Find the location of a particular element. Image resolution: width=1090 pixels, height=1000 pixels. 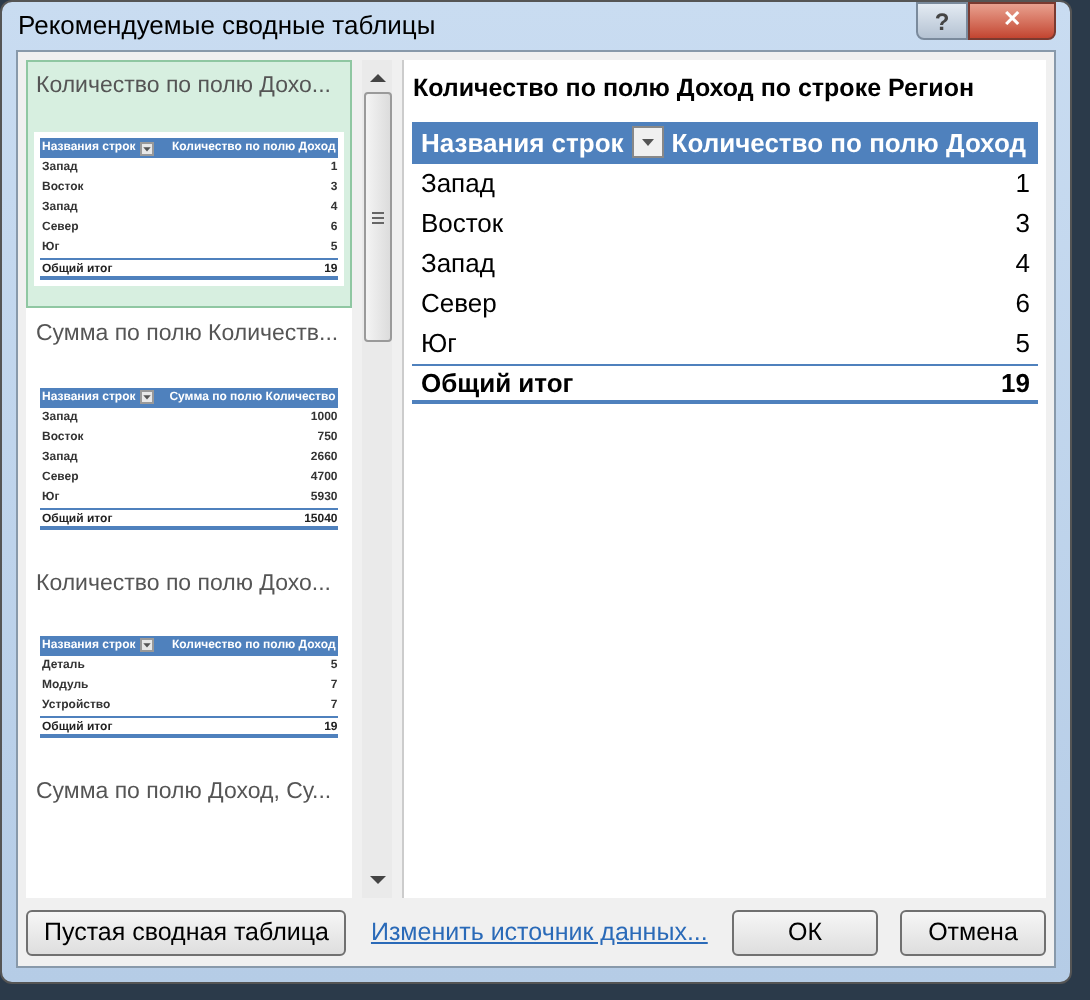

help-button: ? is located at coordinates (942, 21).